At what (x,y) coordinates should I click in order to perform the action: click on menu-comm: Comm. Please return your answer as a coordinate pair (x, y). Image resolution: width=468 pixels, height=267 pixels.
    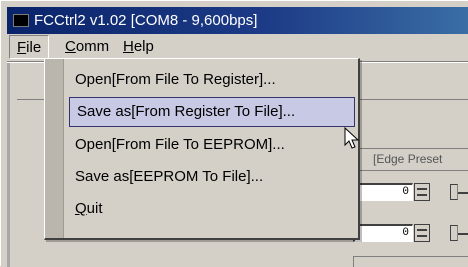
    Looking at the image, I should click on (87, 47).